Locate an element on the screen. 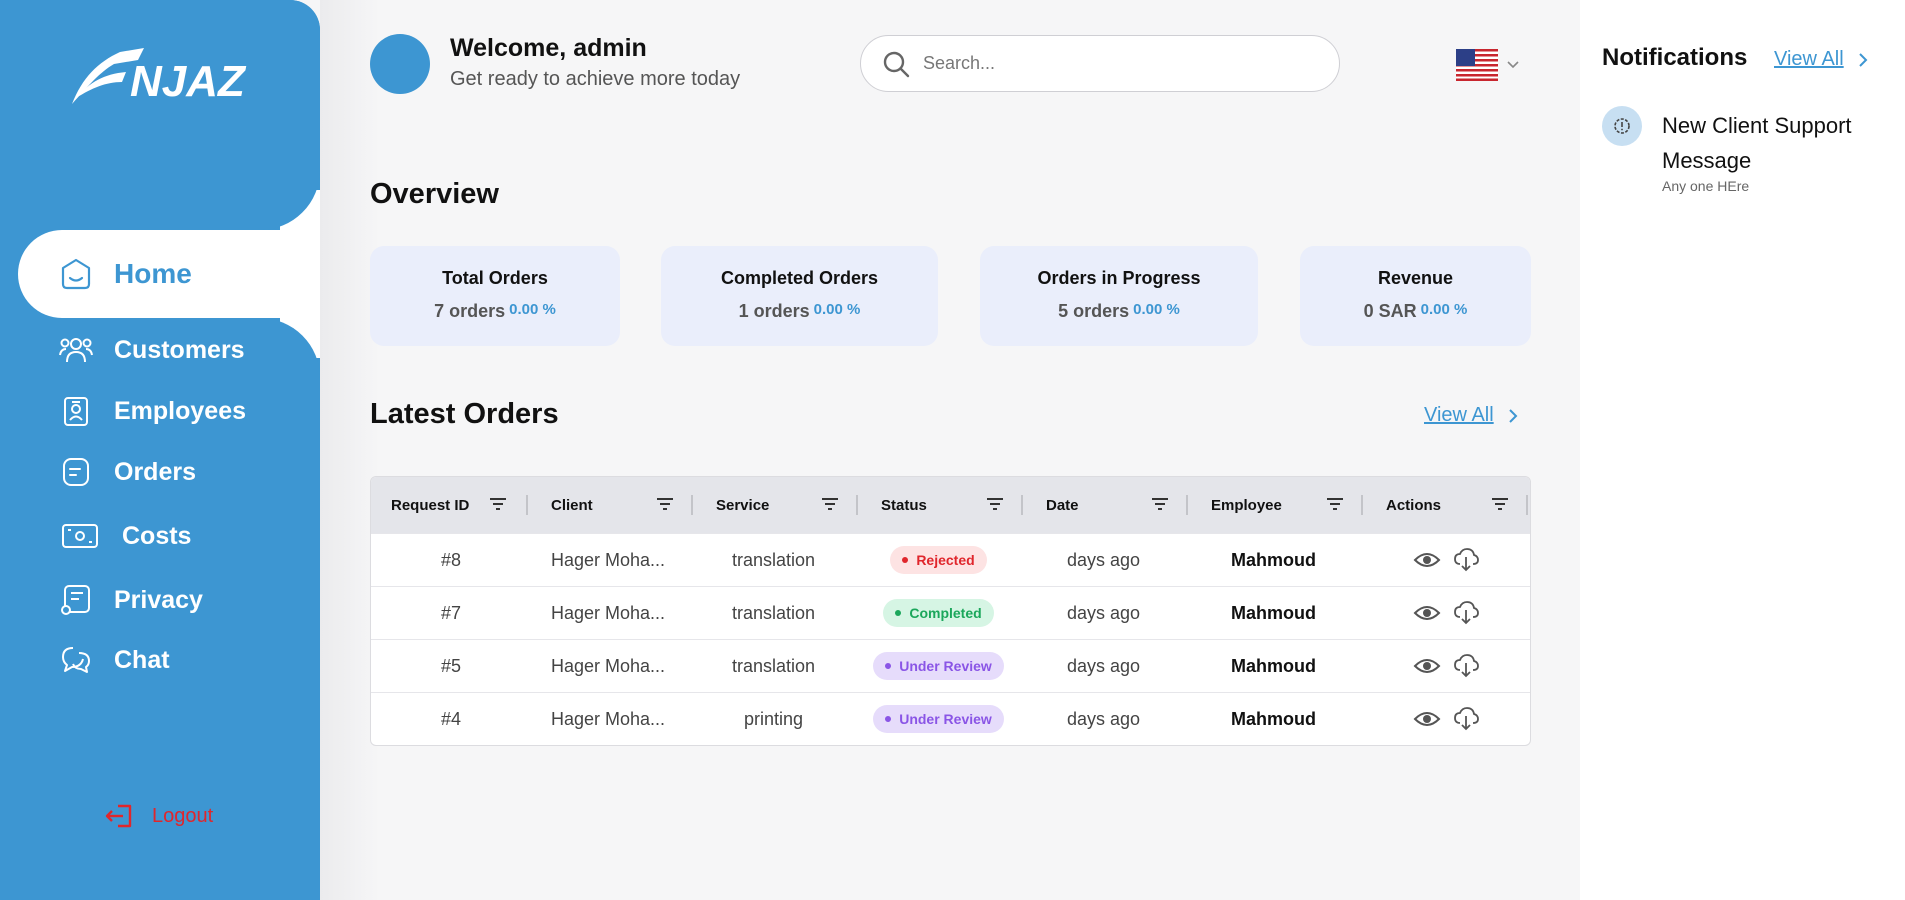 Image resolution: width=1905 pixels, height=900 pixels. notification-alert-icon is located at coordinates (1622, 126).